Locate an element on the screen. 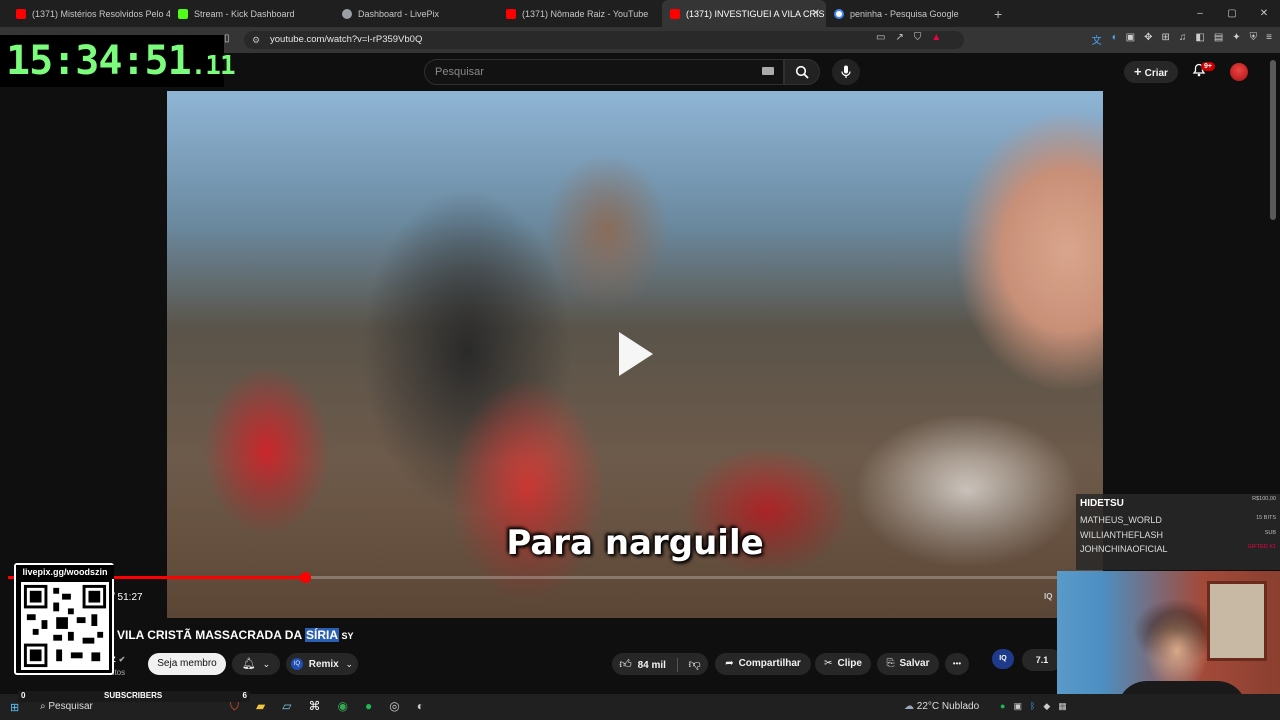 Image resolution: width=1280 pixels, height=720 pixels. title-suffix: SY is located at coordinates (346, 636).